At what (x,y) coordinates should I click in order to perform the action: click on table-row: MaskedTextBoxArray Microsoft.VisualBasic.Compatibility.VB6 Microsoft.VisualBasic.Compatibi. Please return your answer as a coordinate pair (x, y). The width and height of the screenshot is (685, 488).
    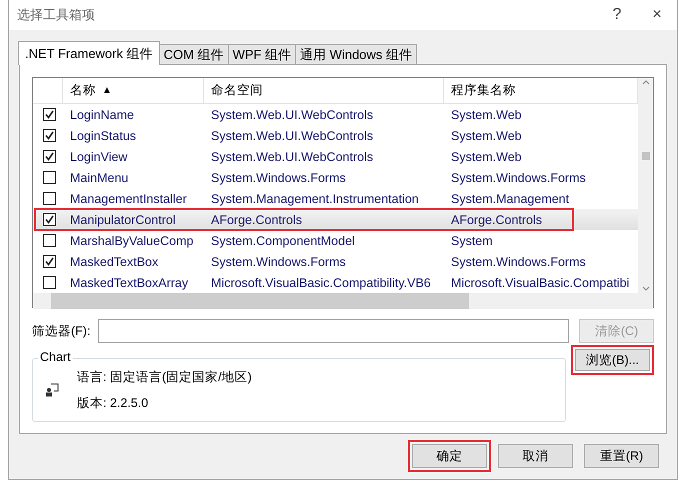
    Looking at the image, I should click on (335, 282).